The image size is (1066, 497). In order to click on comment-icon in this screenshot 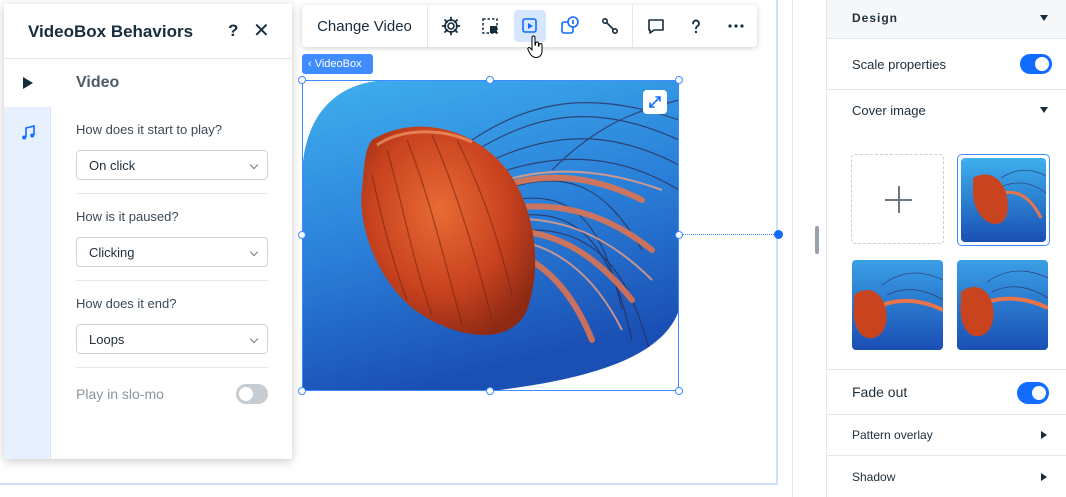, I will do `click(656, 26)`.